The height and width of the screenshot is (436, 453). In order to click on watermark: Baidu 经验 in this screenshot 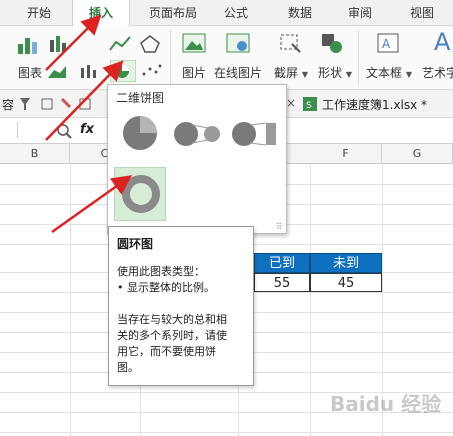, I will do `click(386, 404)`.